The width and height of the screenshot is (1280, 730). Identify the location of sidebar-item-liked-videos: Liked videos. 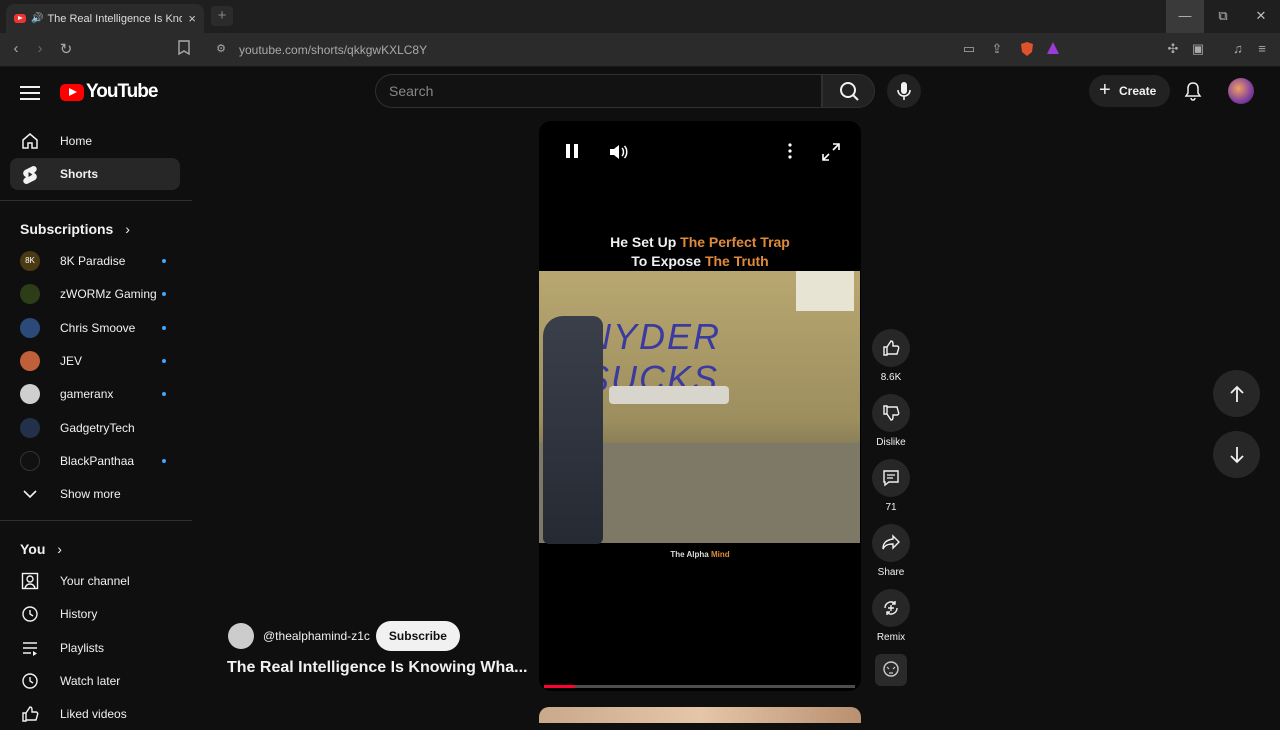
(95, 714).